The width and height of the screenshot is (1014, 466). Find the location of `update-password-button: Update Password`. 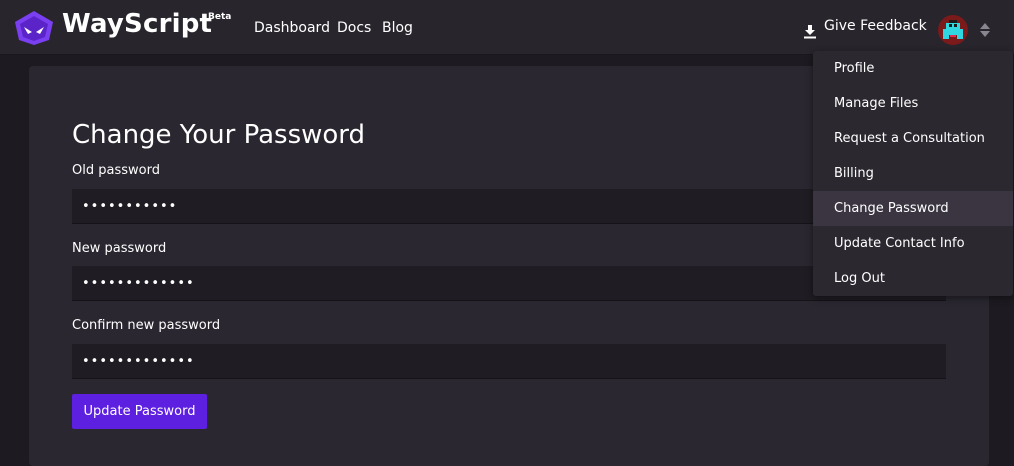

update-password-button: Update Password is located at coordinates (139, 411).